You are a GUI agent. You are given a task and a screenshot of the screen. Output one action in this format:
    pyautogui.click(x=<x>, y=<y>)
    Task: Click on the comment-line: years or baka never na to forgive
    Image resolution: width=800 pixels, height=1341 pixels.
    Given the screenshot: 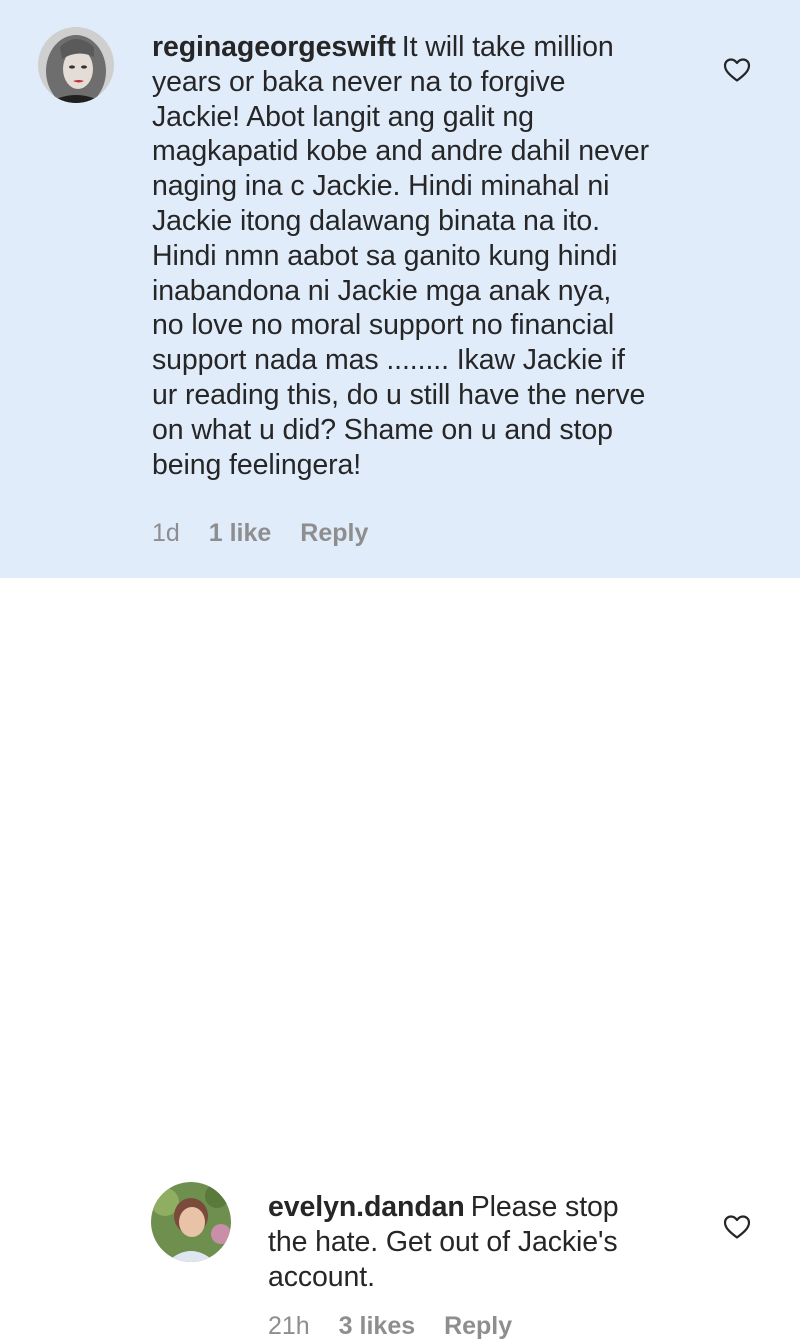 What is the action you would take?
    pyautogui.click(x=359, y=81)
    